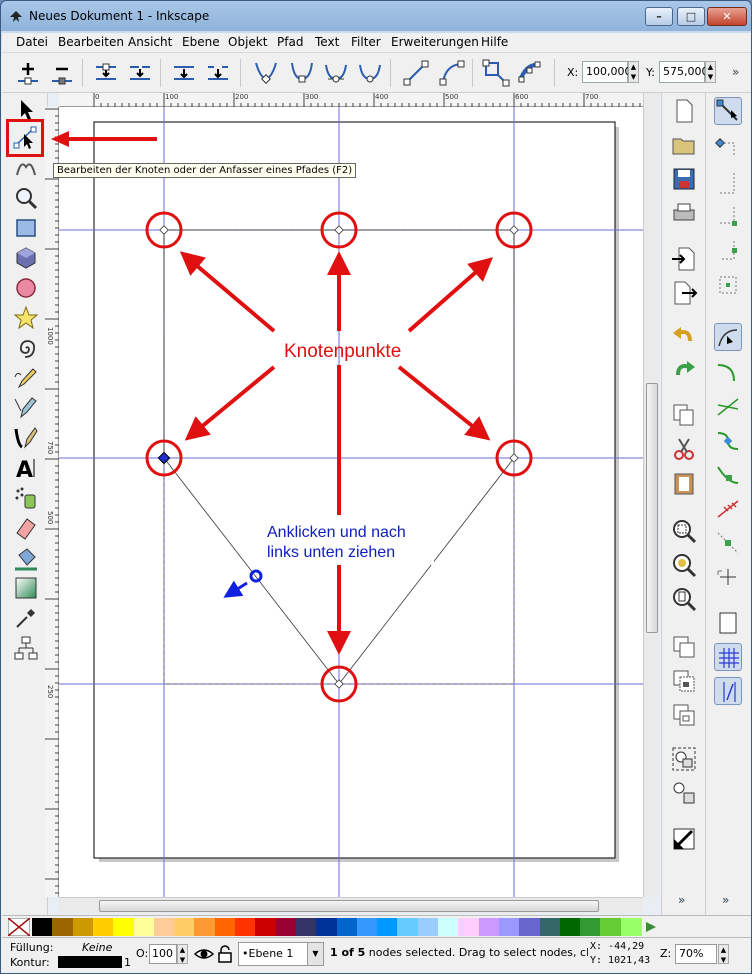 This screenshot has width=752, height=974. I want to click on minimize-button: –, so click(659, 16).